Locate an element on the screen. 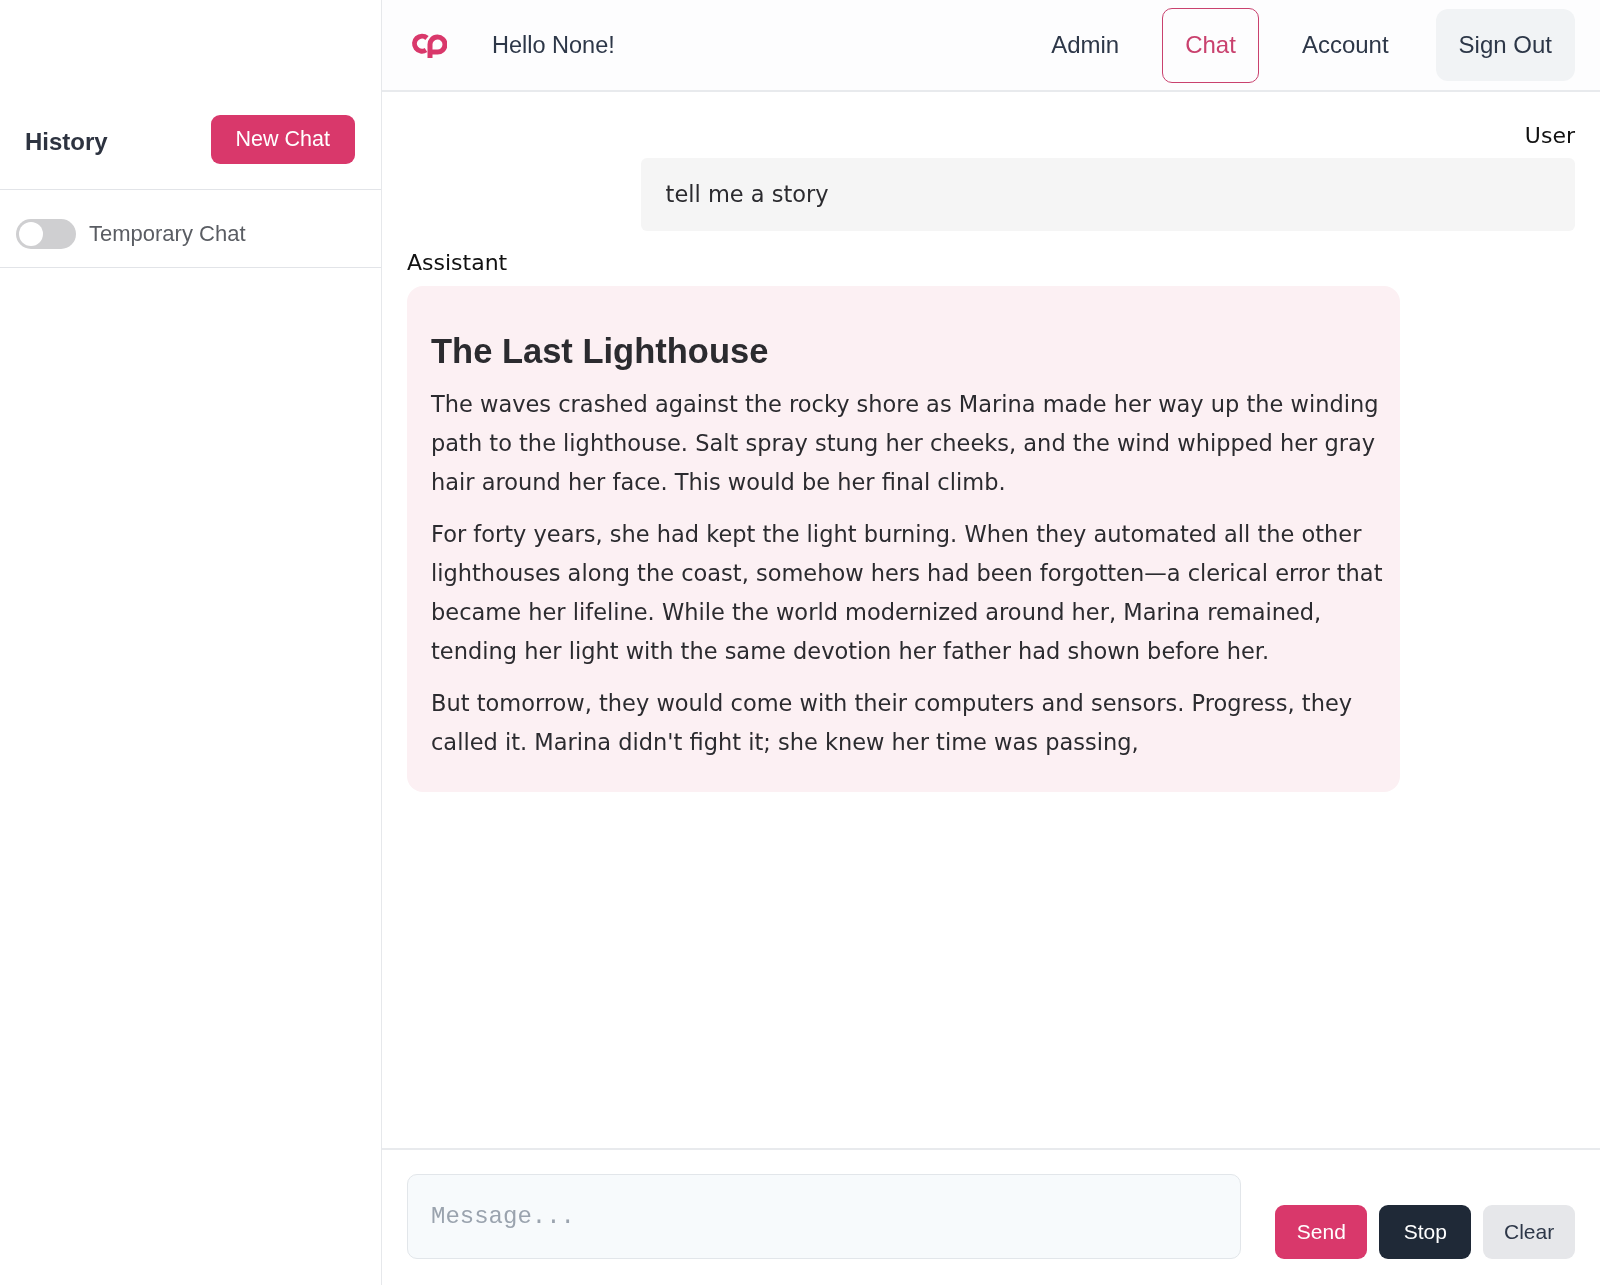  greeting-text: Hello None! is located at coordinates (553, 45).